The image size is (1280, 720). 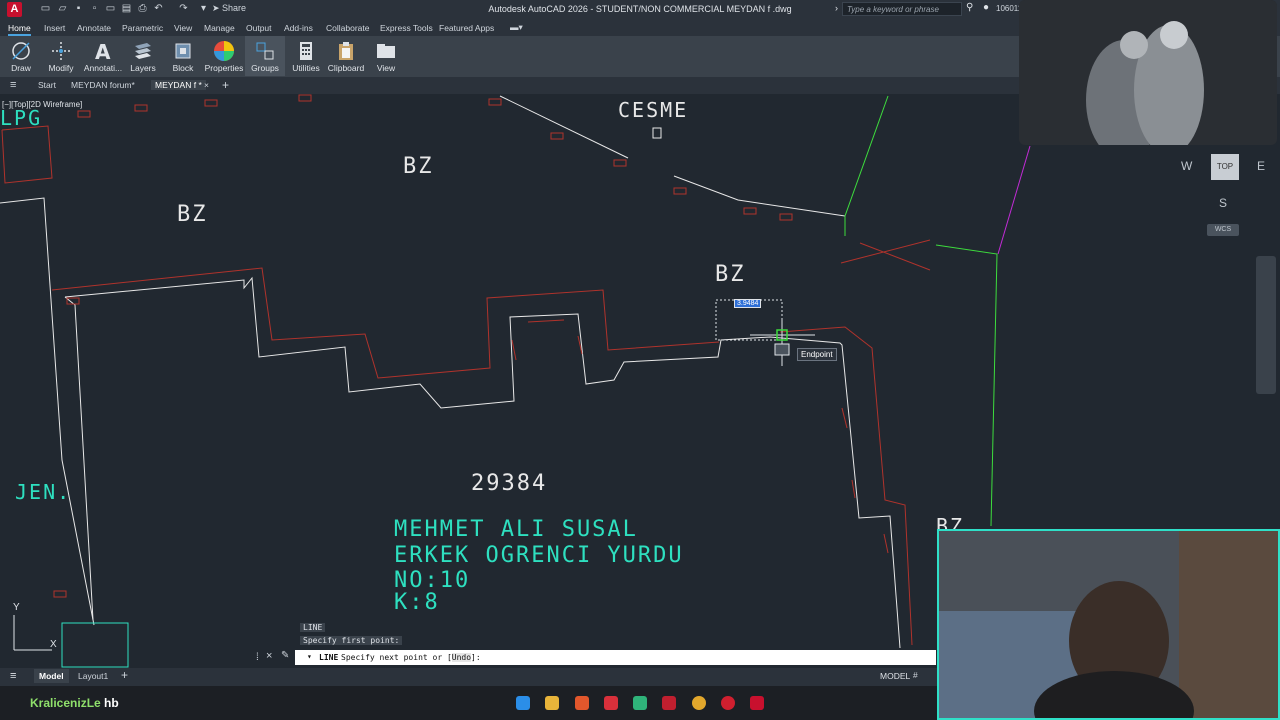 I want to click on compass-east: E, so click(x=1261, y=166).